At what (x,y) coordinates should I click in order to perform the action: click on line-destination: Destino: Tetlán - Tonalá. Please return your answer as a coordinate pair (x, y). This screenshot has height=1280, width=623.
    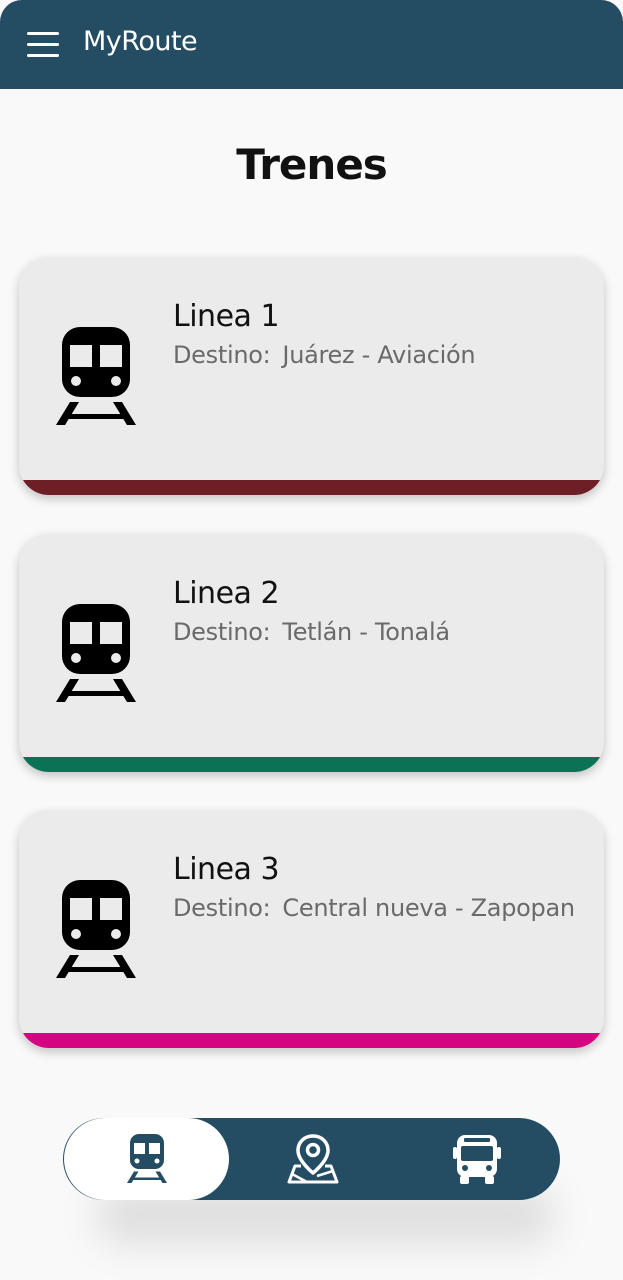
    Looking at the image, I should click on (311, 632).